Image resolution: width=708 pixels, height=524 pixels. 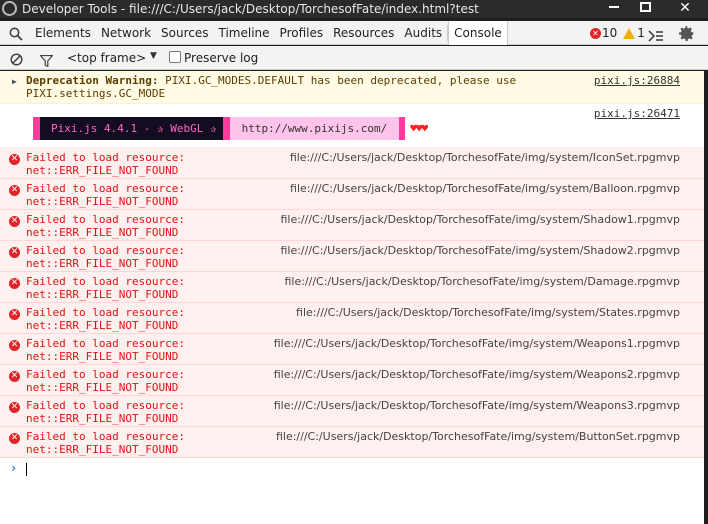 What do you see at coordinates (614, 9) in the screenshot?
I see `minimize-button` at bounding box center [614, 9].